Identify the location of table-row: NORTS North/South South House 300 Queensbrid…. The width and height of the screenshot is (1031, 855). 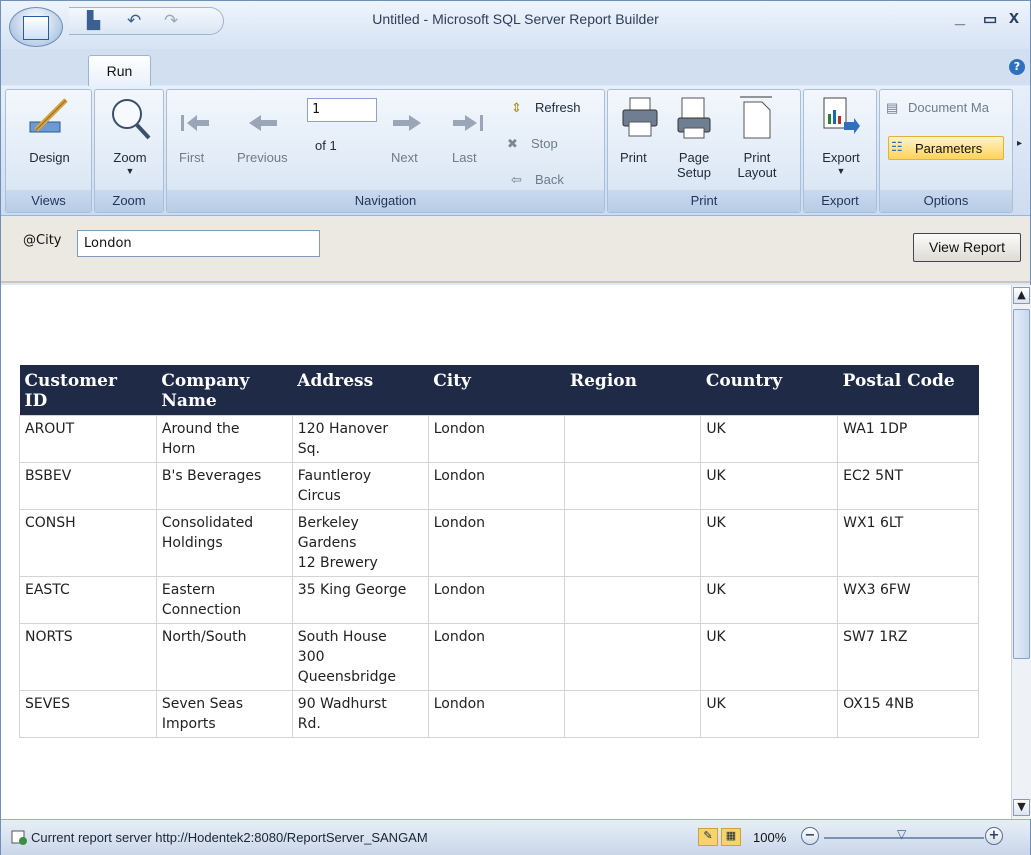
(499, 657).